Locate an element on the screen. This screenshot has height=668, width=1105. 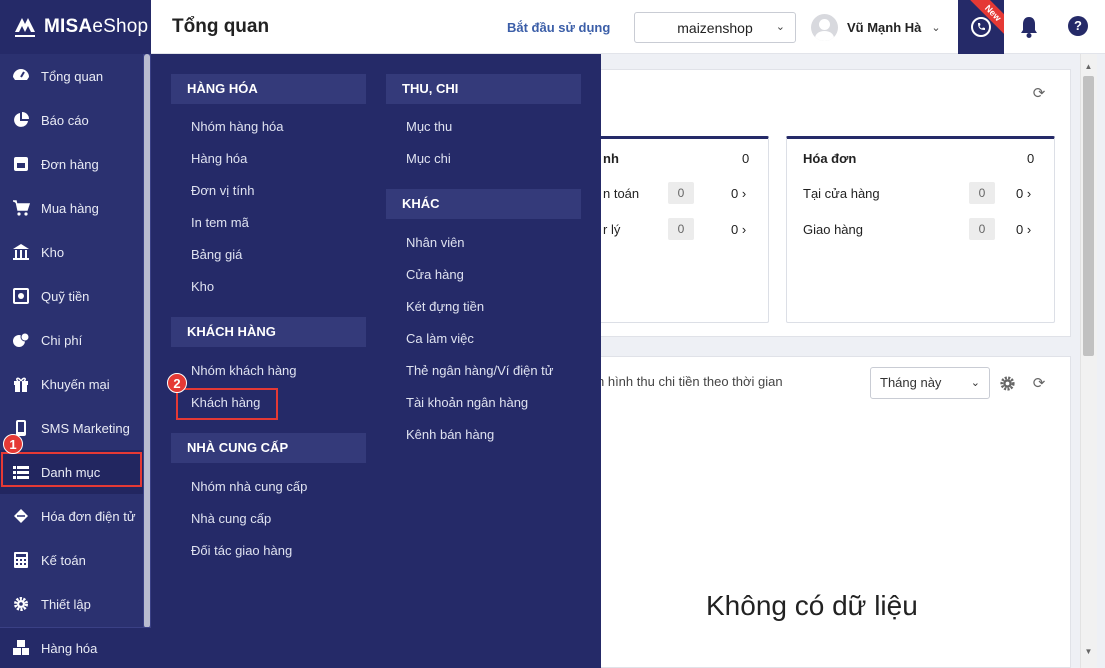
card-total: 0 is located at coordinates (746, 158).